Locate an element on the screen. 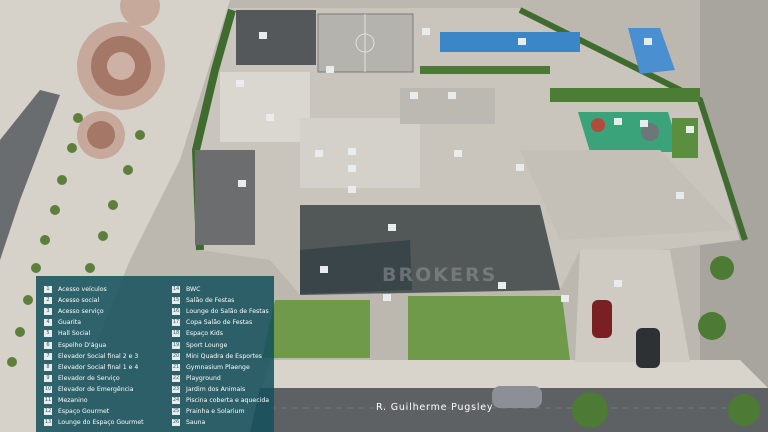 The image size is (768, 432). legend-label: Espelho D'água is located at coordinates (82, 345).